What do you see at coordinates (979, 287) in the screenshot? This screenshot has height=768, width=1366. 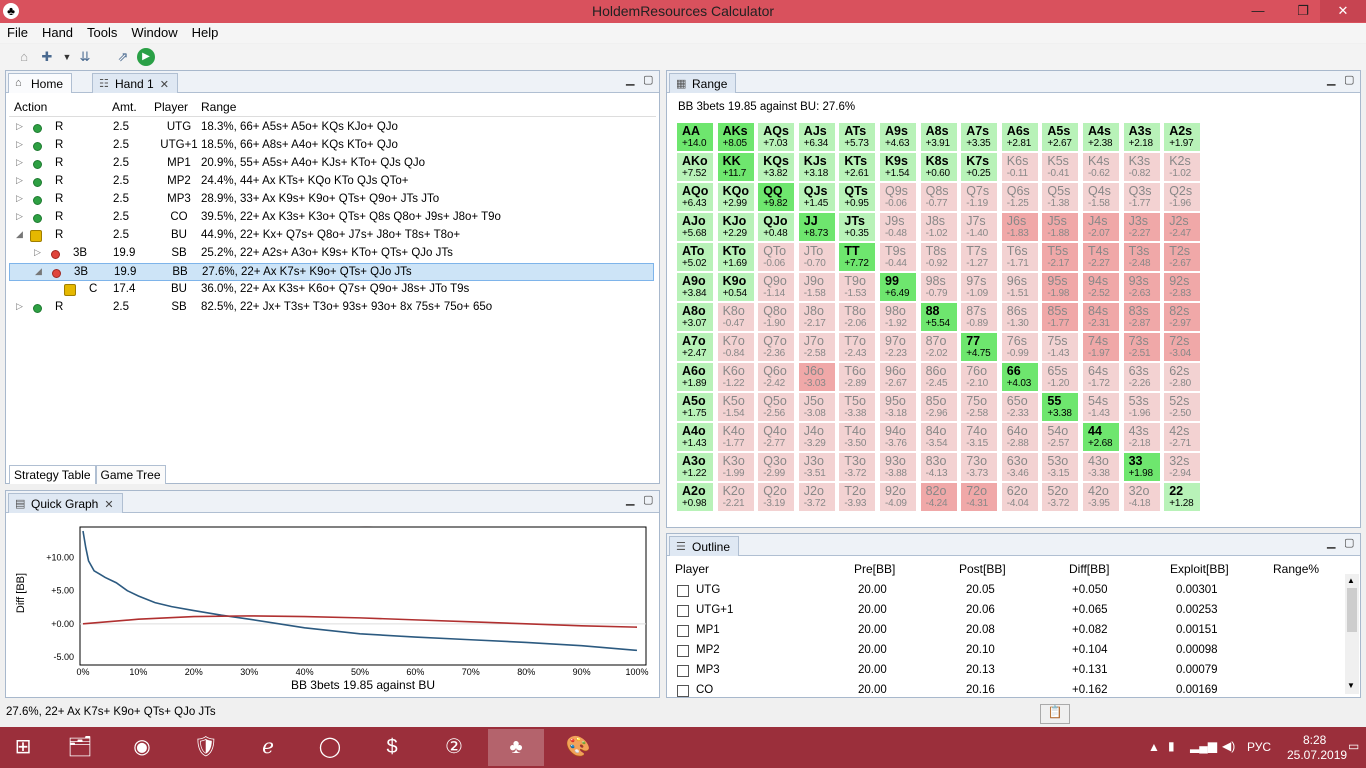 I see `range-cell: 97s -1.09` at bounding box center [979, 287].